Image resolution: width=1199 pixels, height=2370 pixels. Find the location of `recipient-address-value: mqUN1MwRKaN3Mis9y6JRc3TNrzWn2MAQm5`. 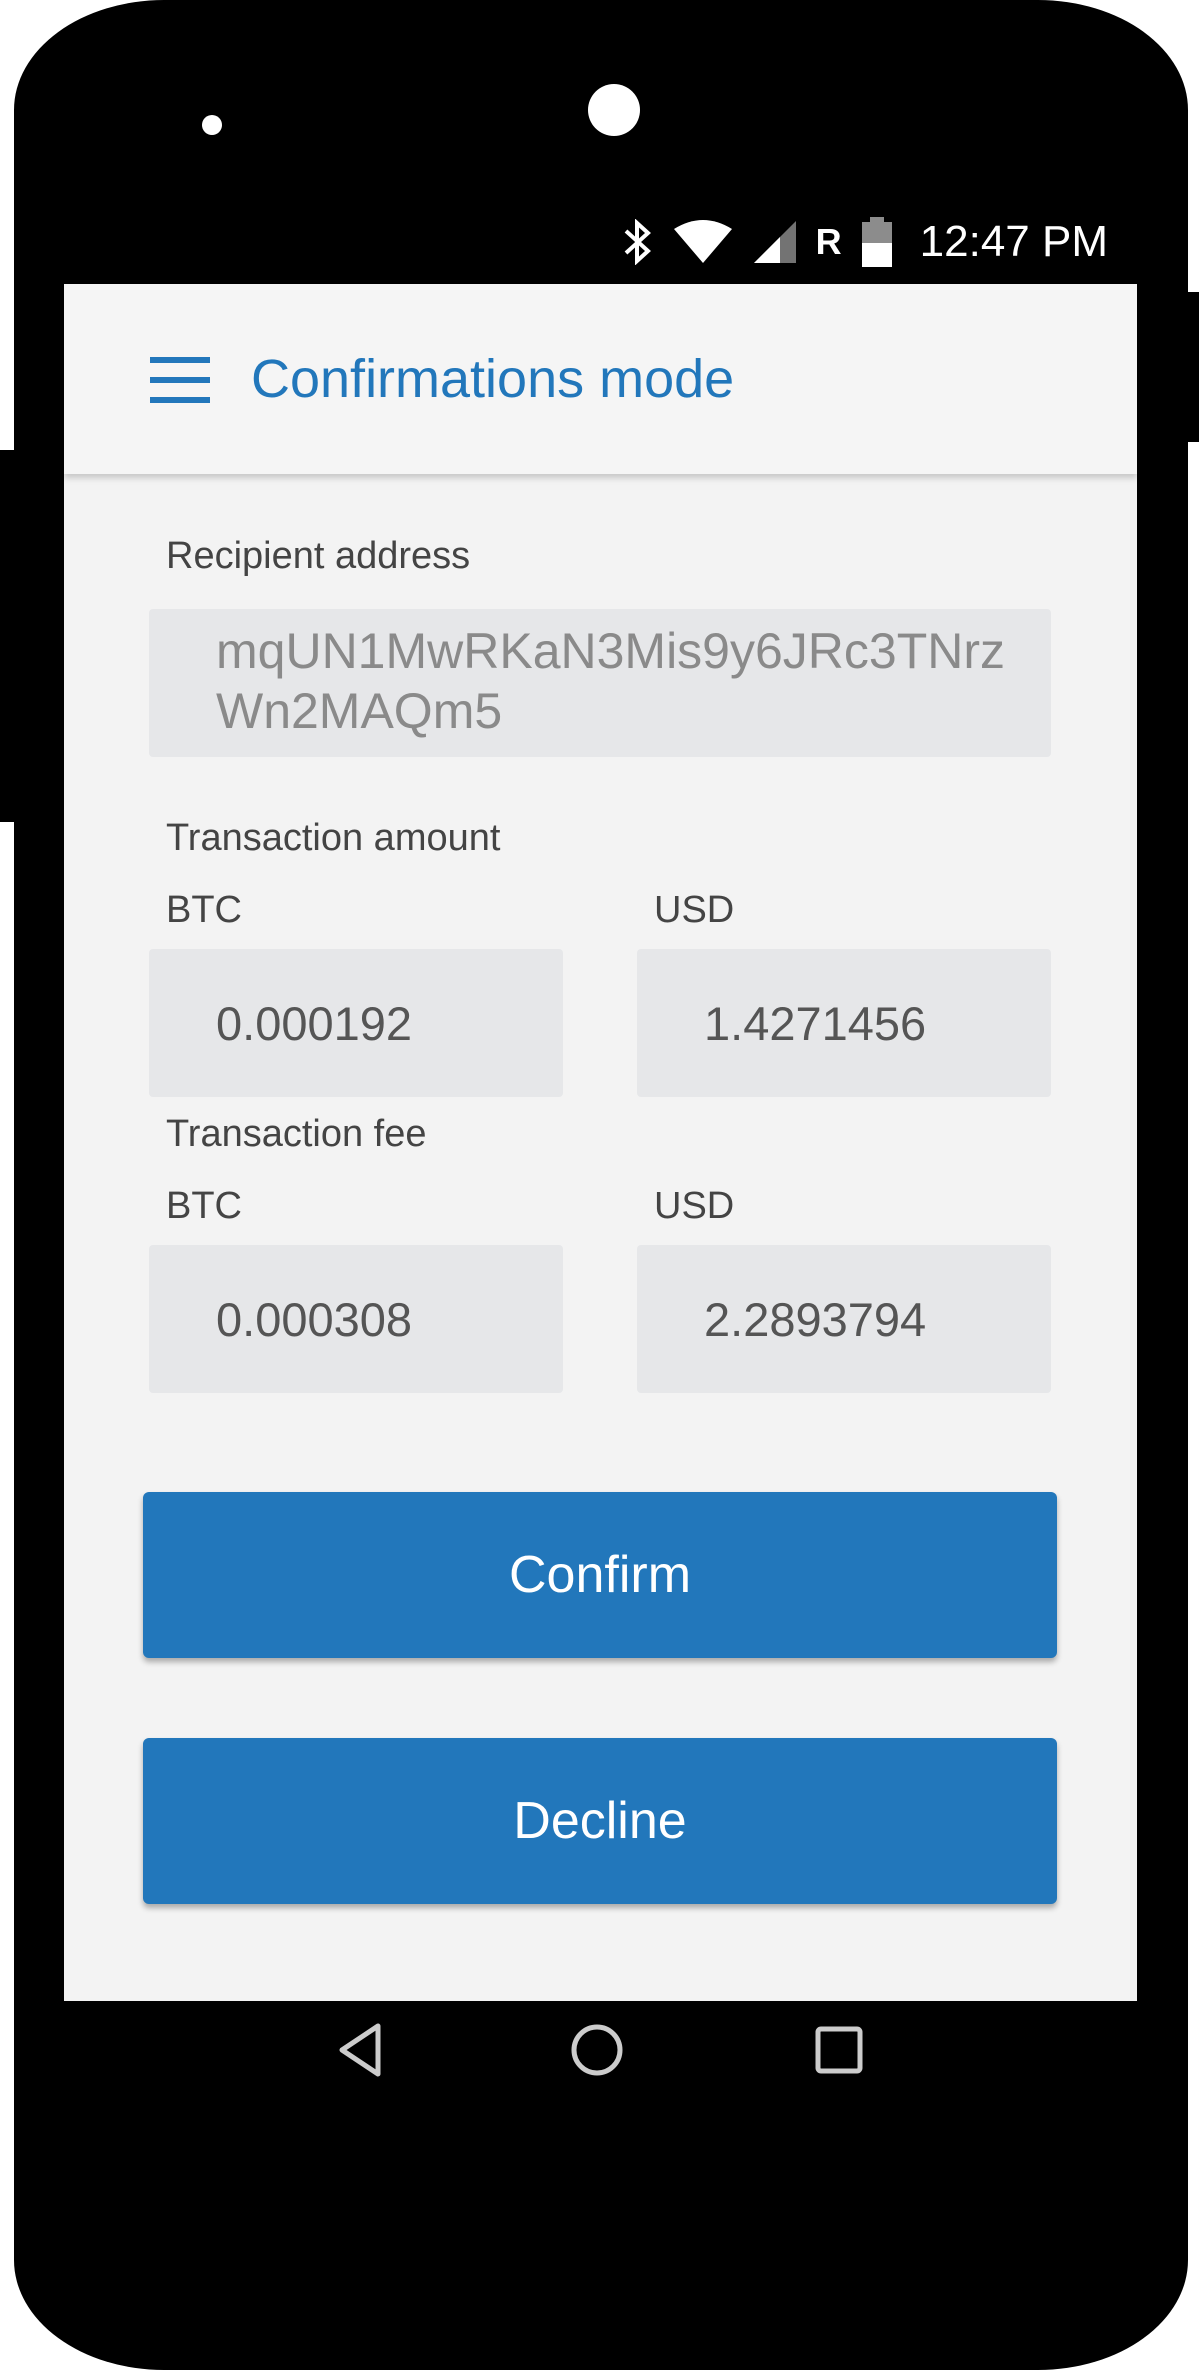

recipient-address-value: mqUN1MwRKaN3Mis9y6JRc3TNrzWn2MAQm5 is located at coordinates (611, 681).